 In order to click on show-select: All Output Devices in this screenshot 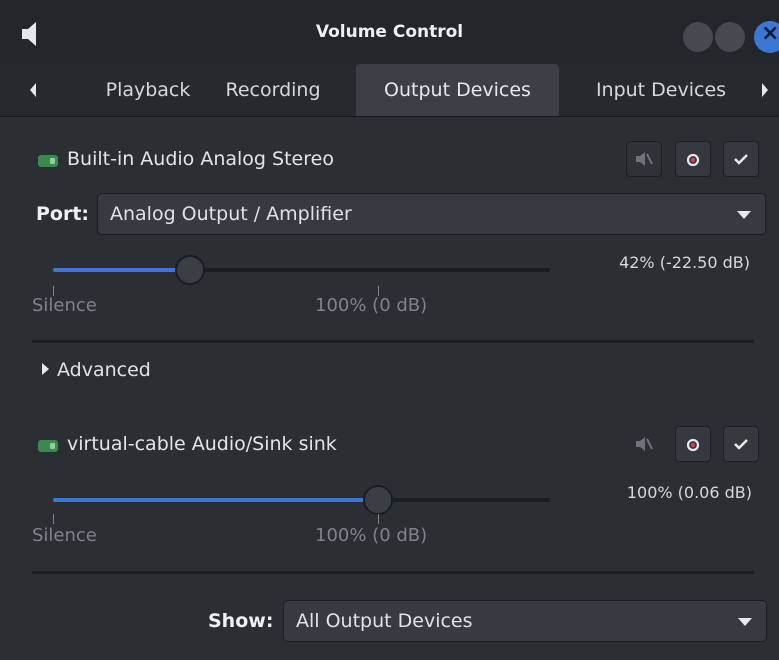, I will do `click(525, 621)`.